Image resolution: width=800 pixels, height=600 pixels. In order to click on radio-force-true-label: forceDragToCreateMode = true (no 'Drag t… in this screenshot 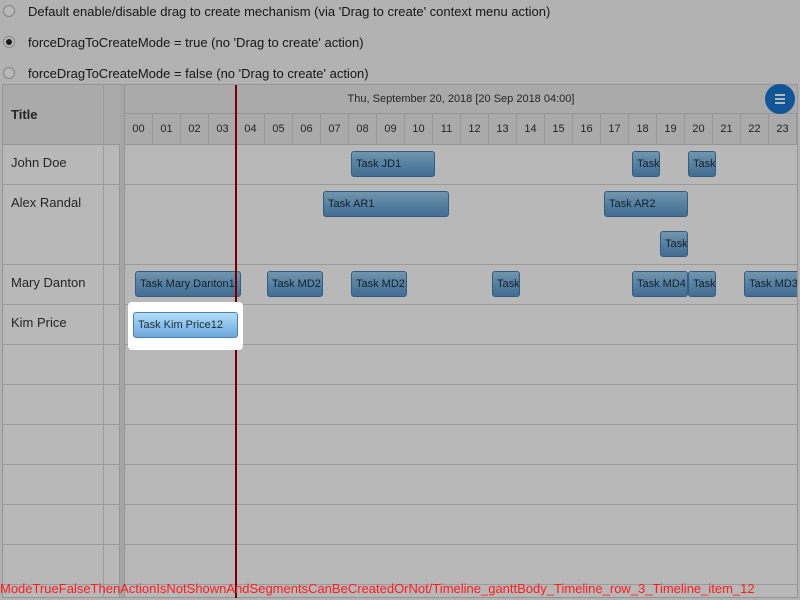, I will do `click(196, 42)`.